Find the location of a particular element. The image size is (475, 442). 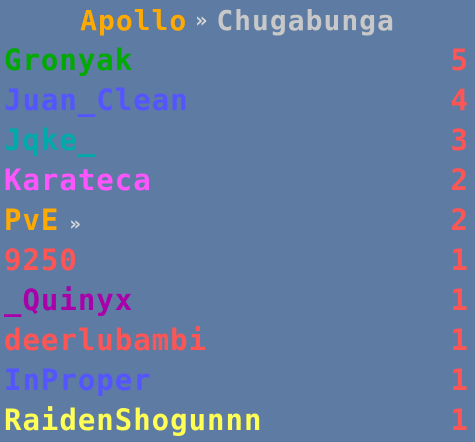

player-name-text: InProper is located at coordinates (78, 380).